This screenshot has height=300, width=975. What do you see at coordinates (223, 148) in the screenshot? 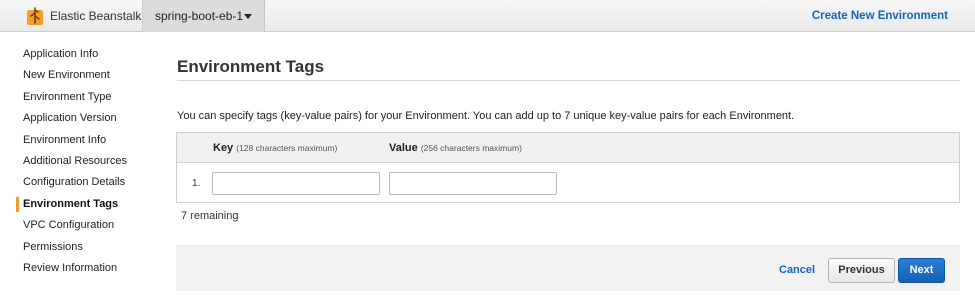
I see `key-header-label: Key` at bounding box center [223, 148].